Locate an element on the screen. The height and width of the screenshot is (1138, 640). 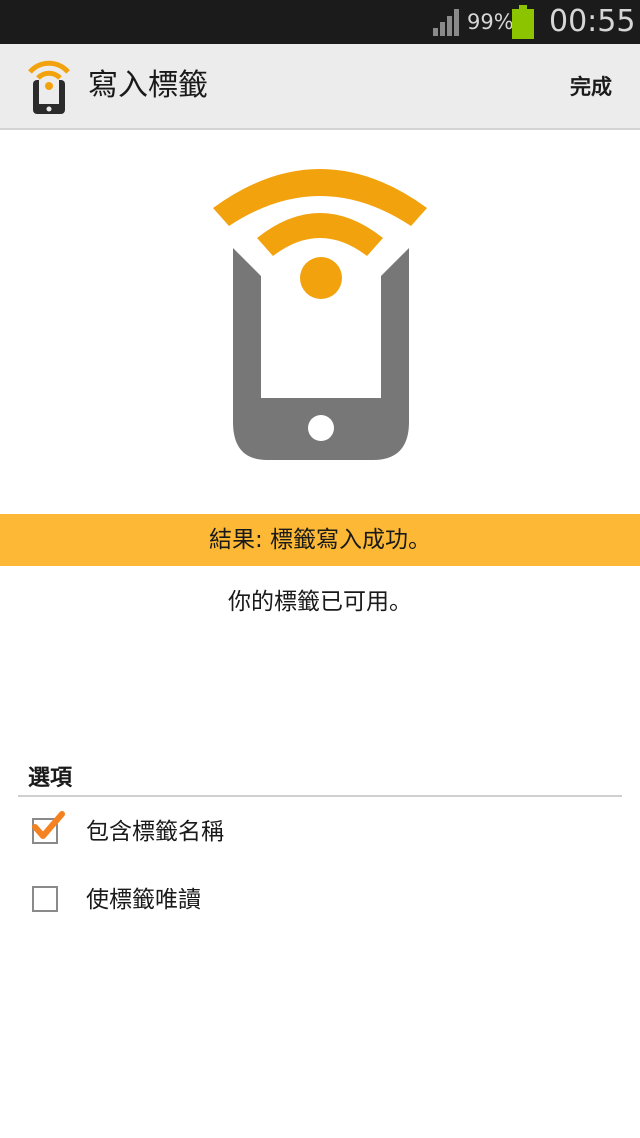
battery-icon is located at coordinates (523, 22).